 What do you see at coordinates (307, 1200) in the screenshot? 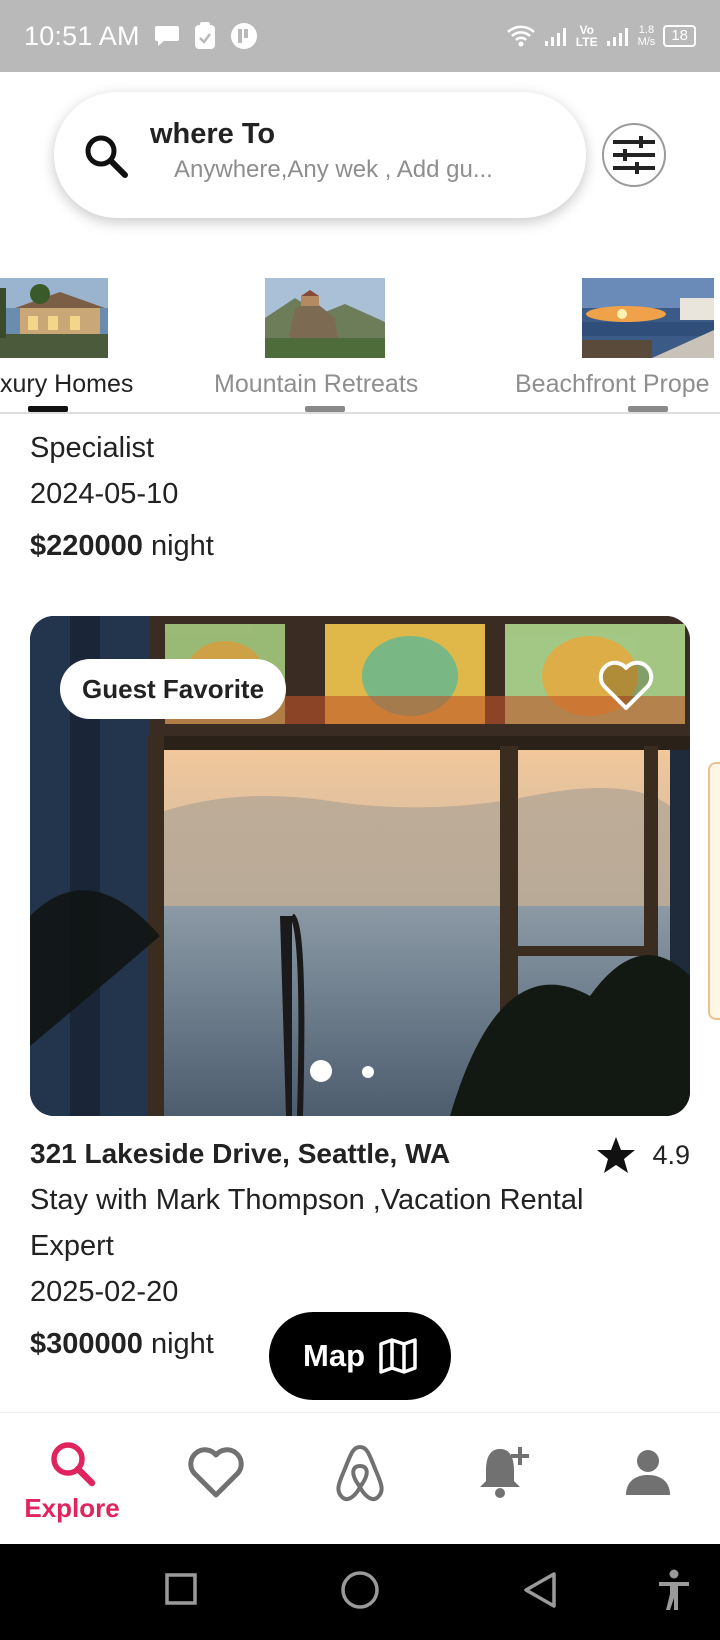
I see `listing-host-line-1: Stay with Mark Thompson ,Vacation Rental` at bounding box center [307, 1200].